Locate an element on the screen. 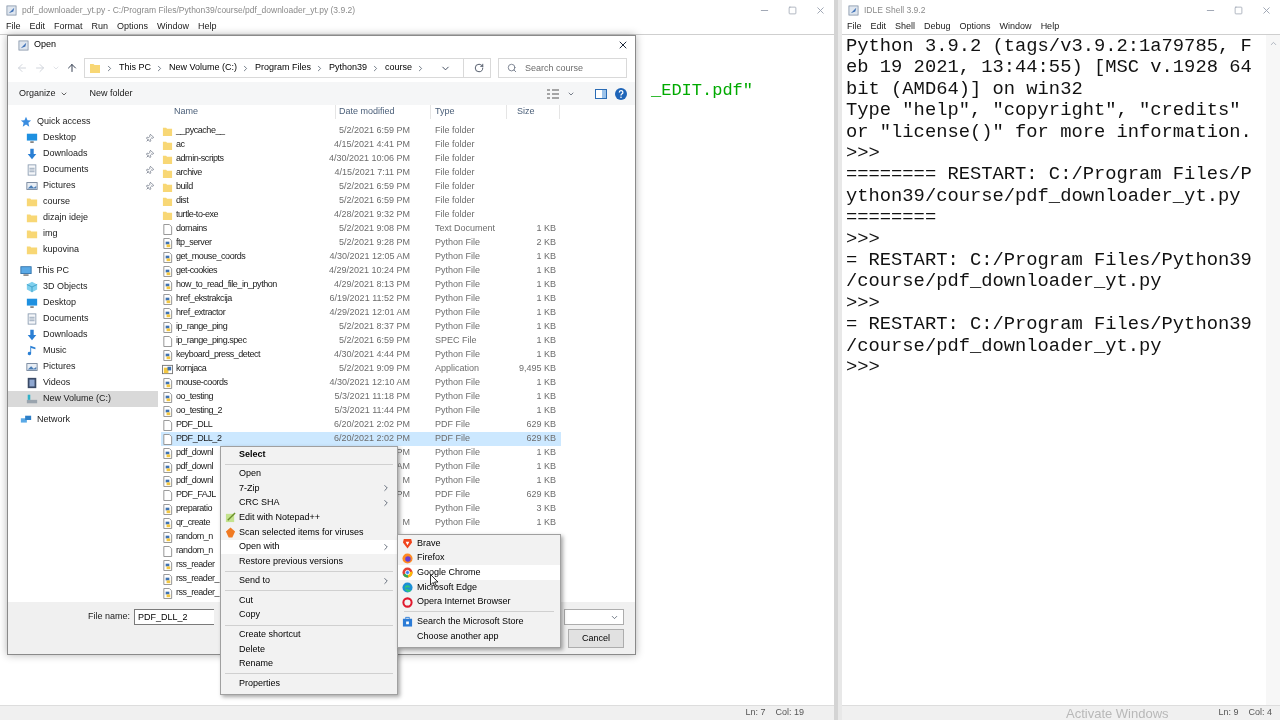 The image size is (1280, 720). file-name: mouse-coords is located at coordinates (202, 383).